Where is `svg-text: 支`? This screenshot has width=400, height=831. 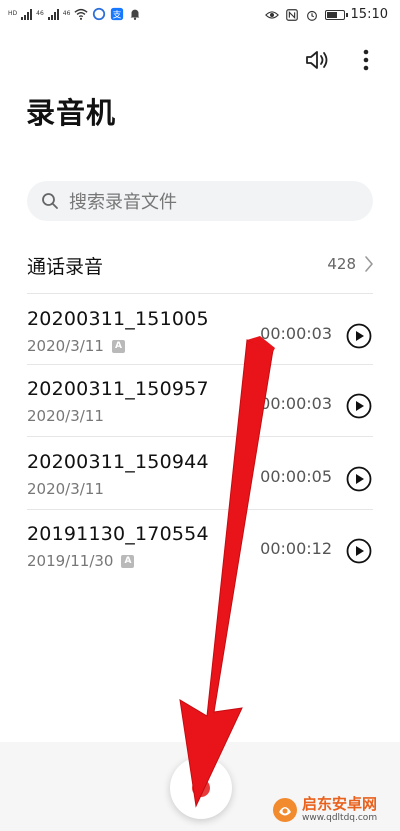
svg-text: 支 is located at coordinates (117, 15).